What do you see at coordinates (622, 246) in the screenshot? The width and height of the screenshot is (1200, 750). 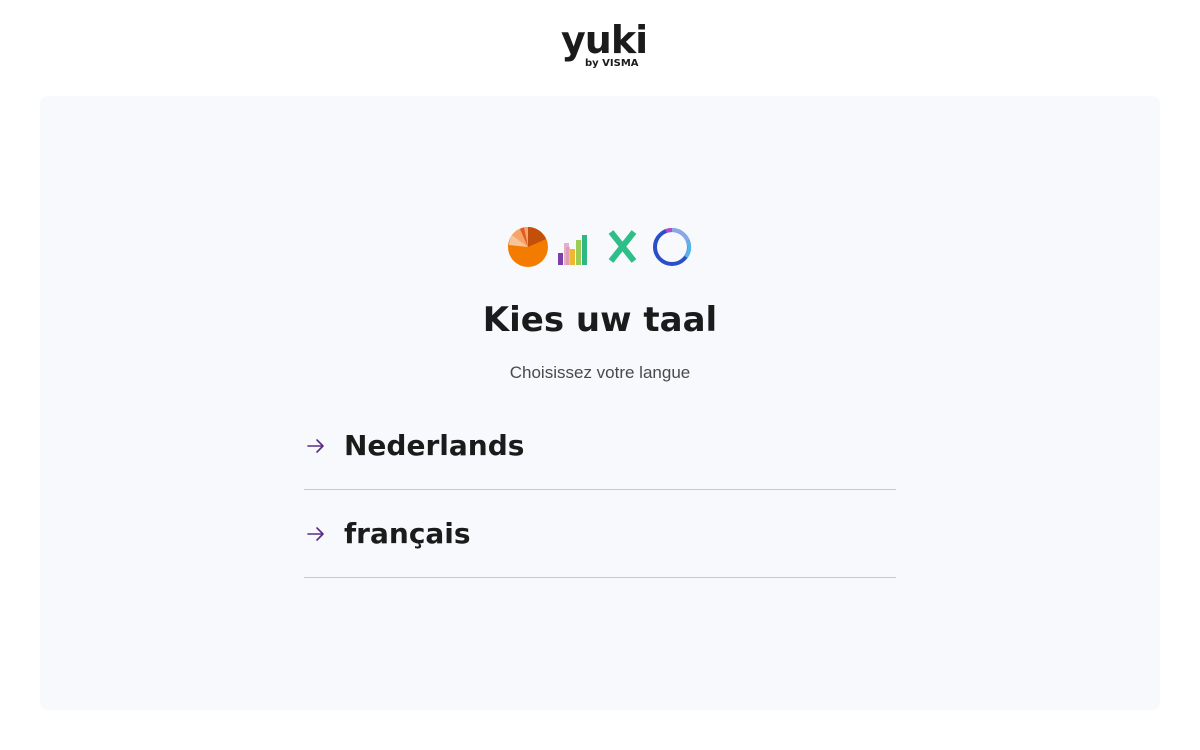 I see `cross-icon` at bounding box center [622, 246].